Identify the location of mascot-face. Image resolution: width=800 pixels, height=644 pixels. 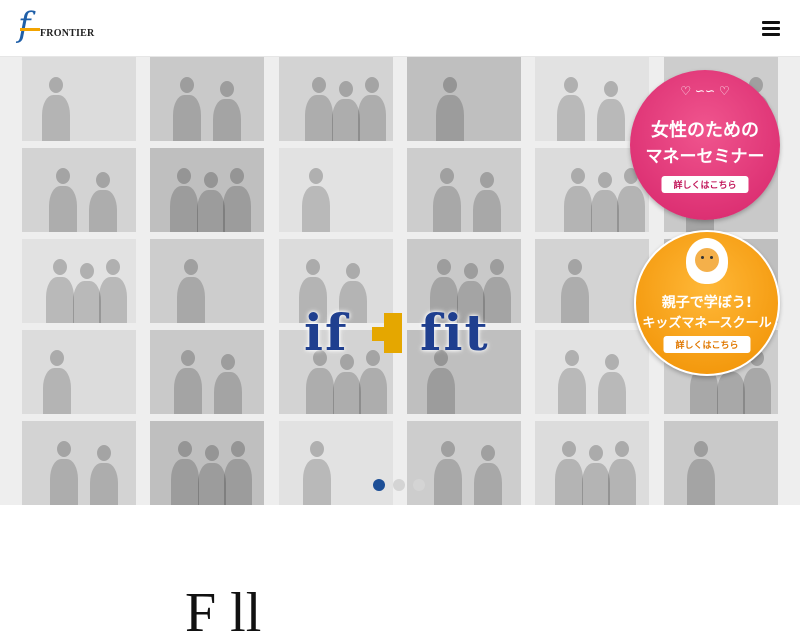
(707, 260).